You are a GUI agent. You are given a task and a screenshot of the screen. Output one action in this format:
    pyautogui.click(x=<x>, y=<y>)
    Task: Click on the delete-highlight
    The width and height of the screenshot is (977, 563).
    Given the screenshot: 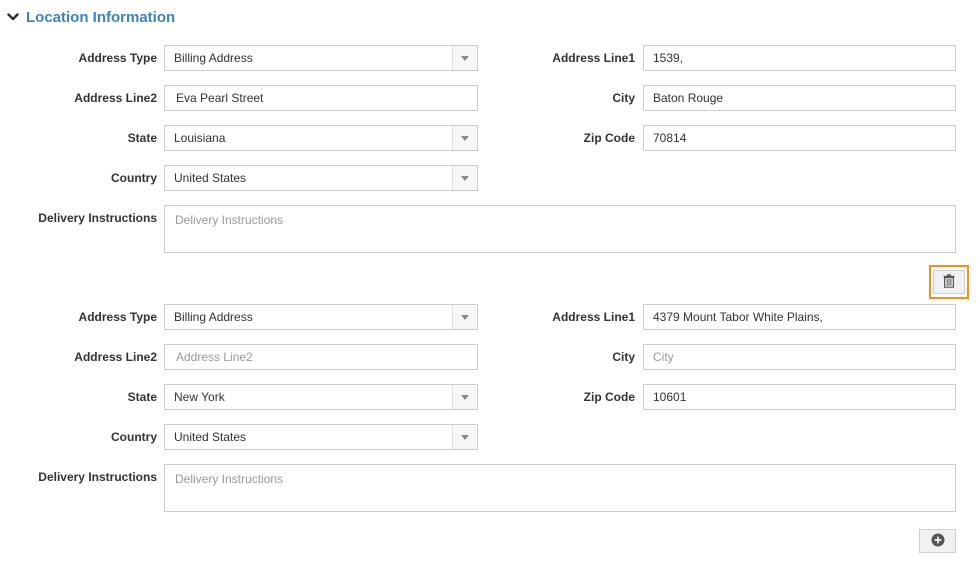 What is the action you would take?
    pyautogui.click(x=949, y=282)
    